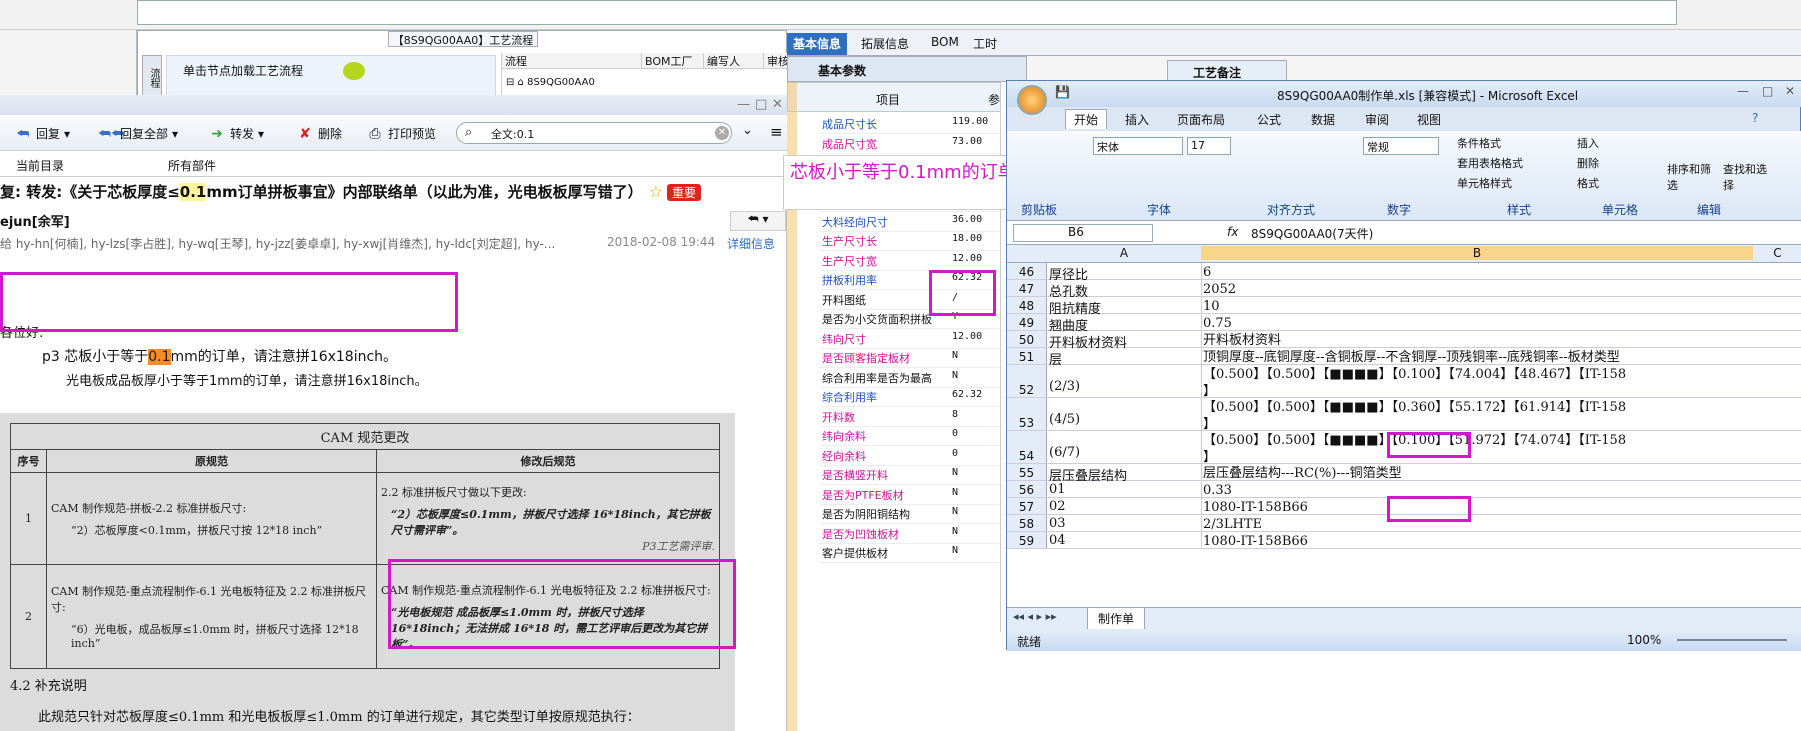  What do you see at coordinates (1478, 490) in the screenshot?
I see `cell-b: 0.33` at bounding box center [1478, 490].